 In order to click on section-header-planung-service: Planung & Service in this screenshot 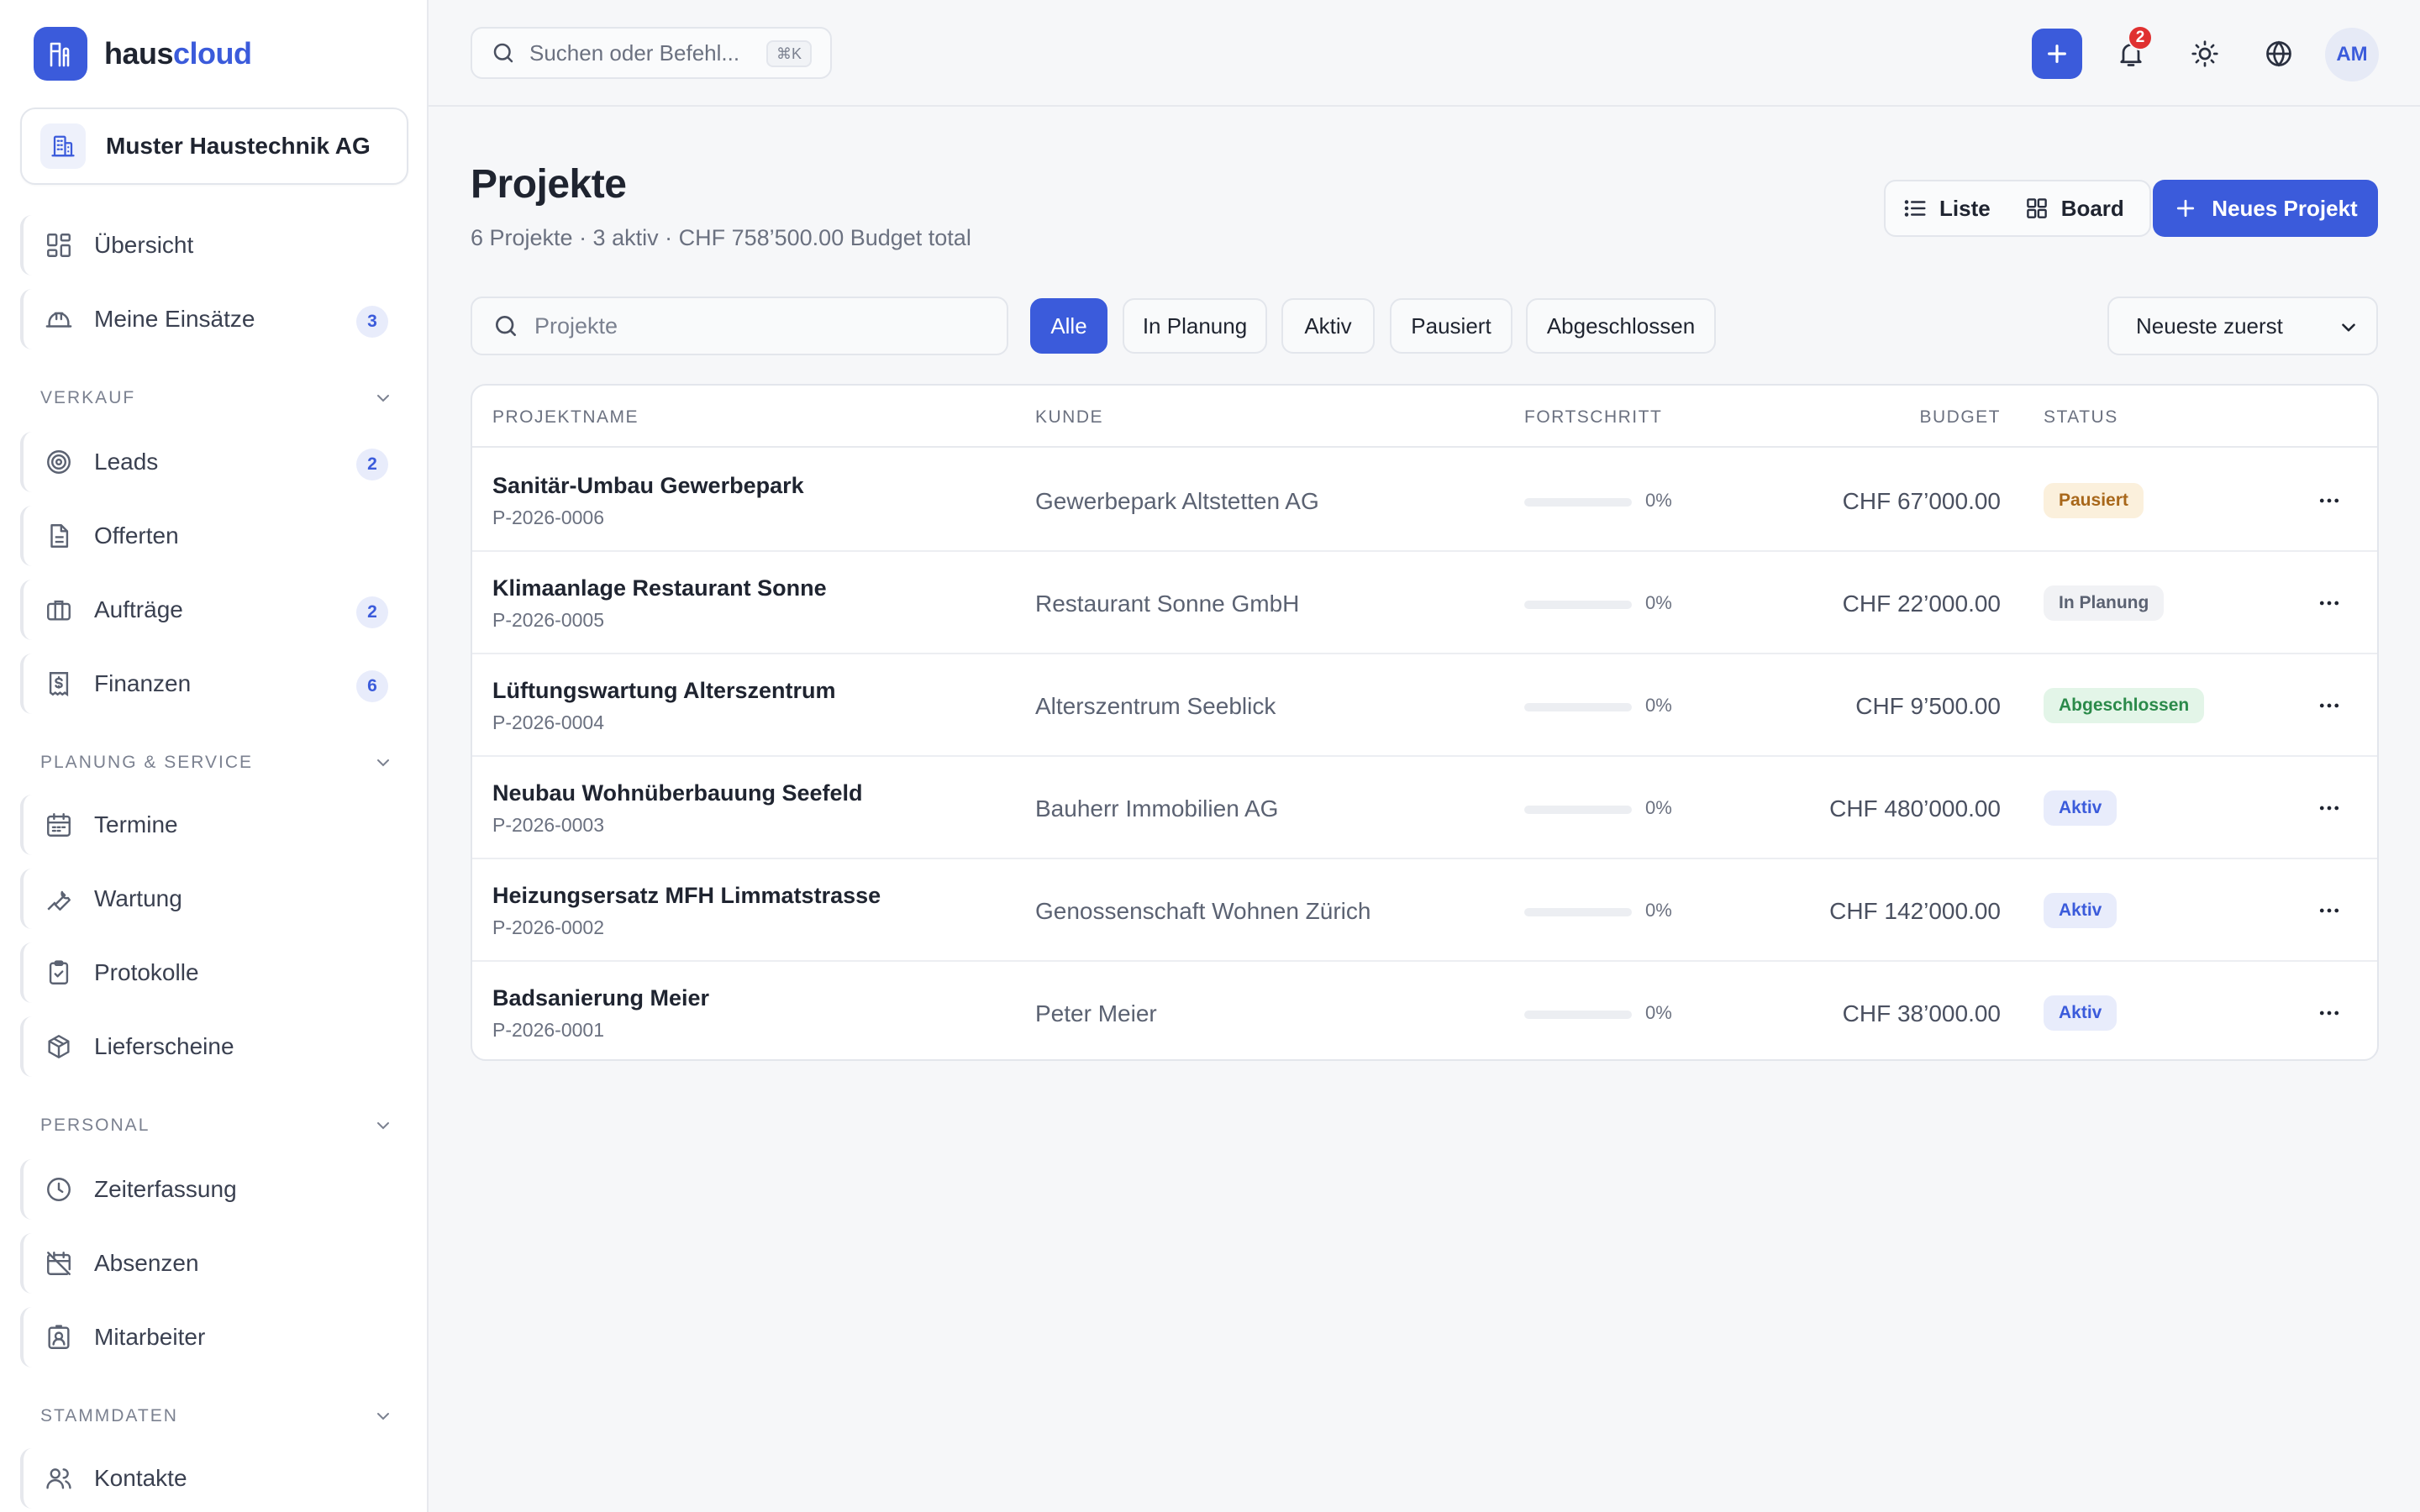, I will do `click(217, 763)`.